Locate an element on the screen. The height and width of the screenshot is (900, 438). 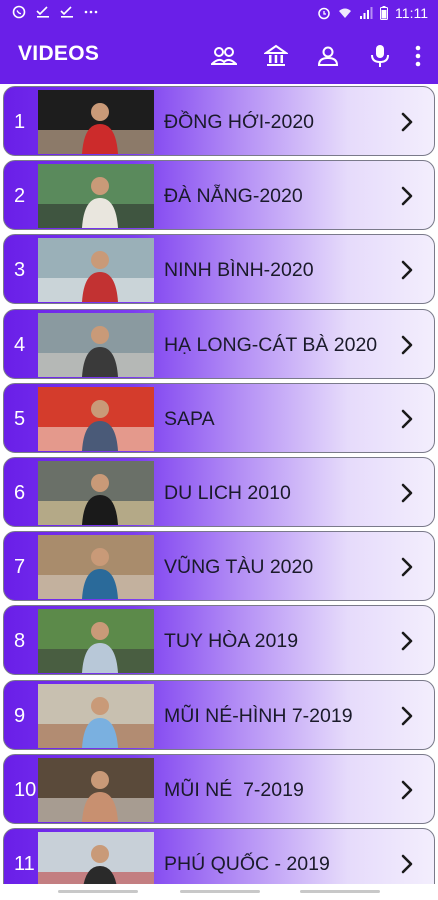
alarm-icon is located at coordinates (324, 13).